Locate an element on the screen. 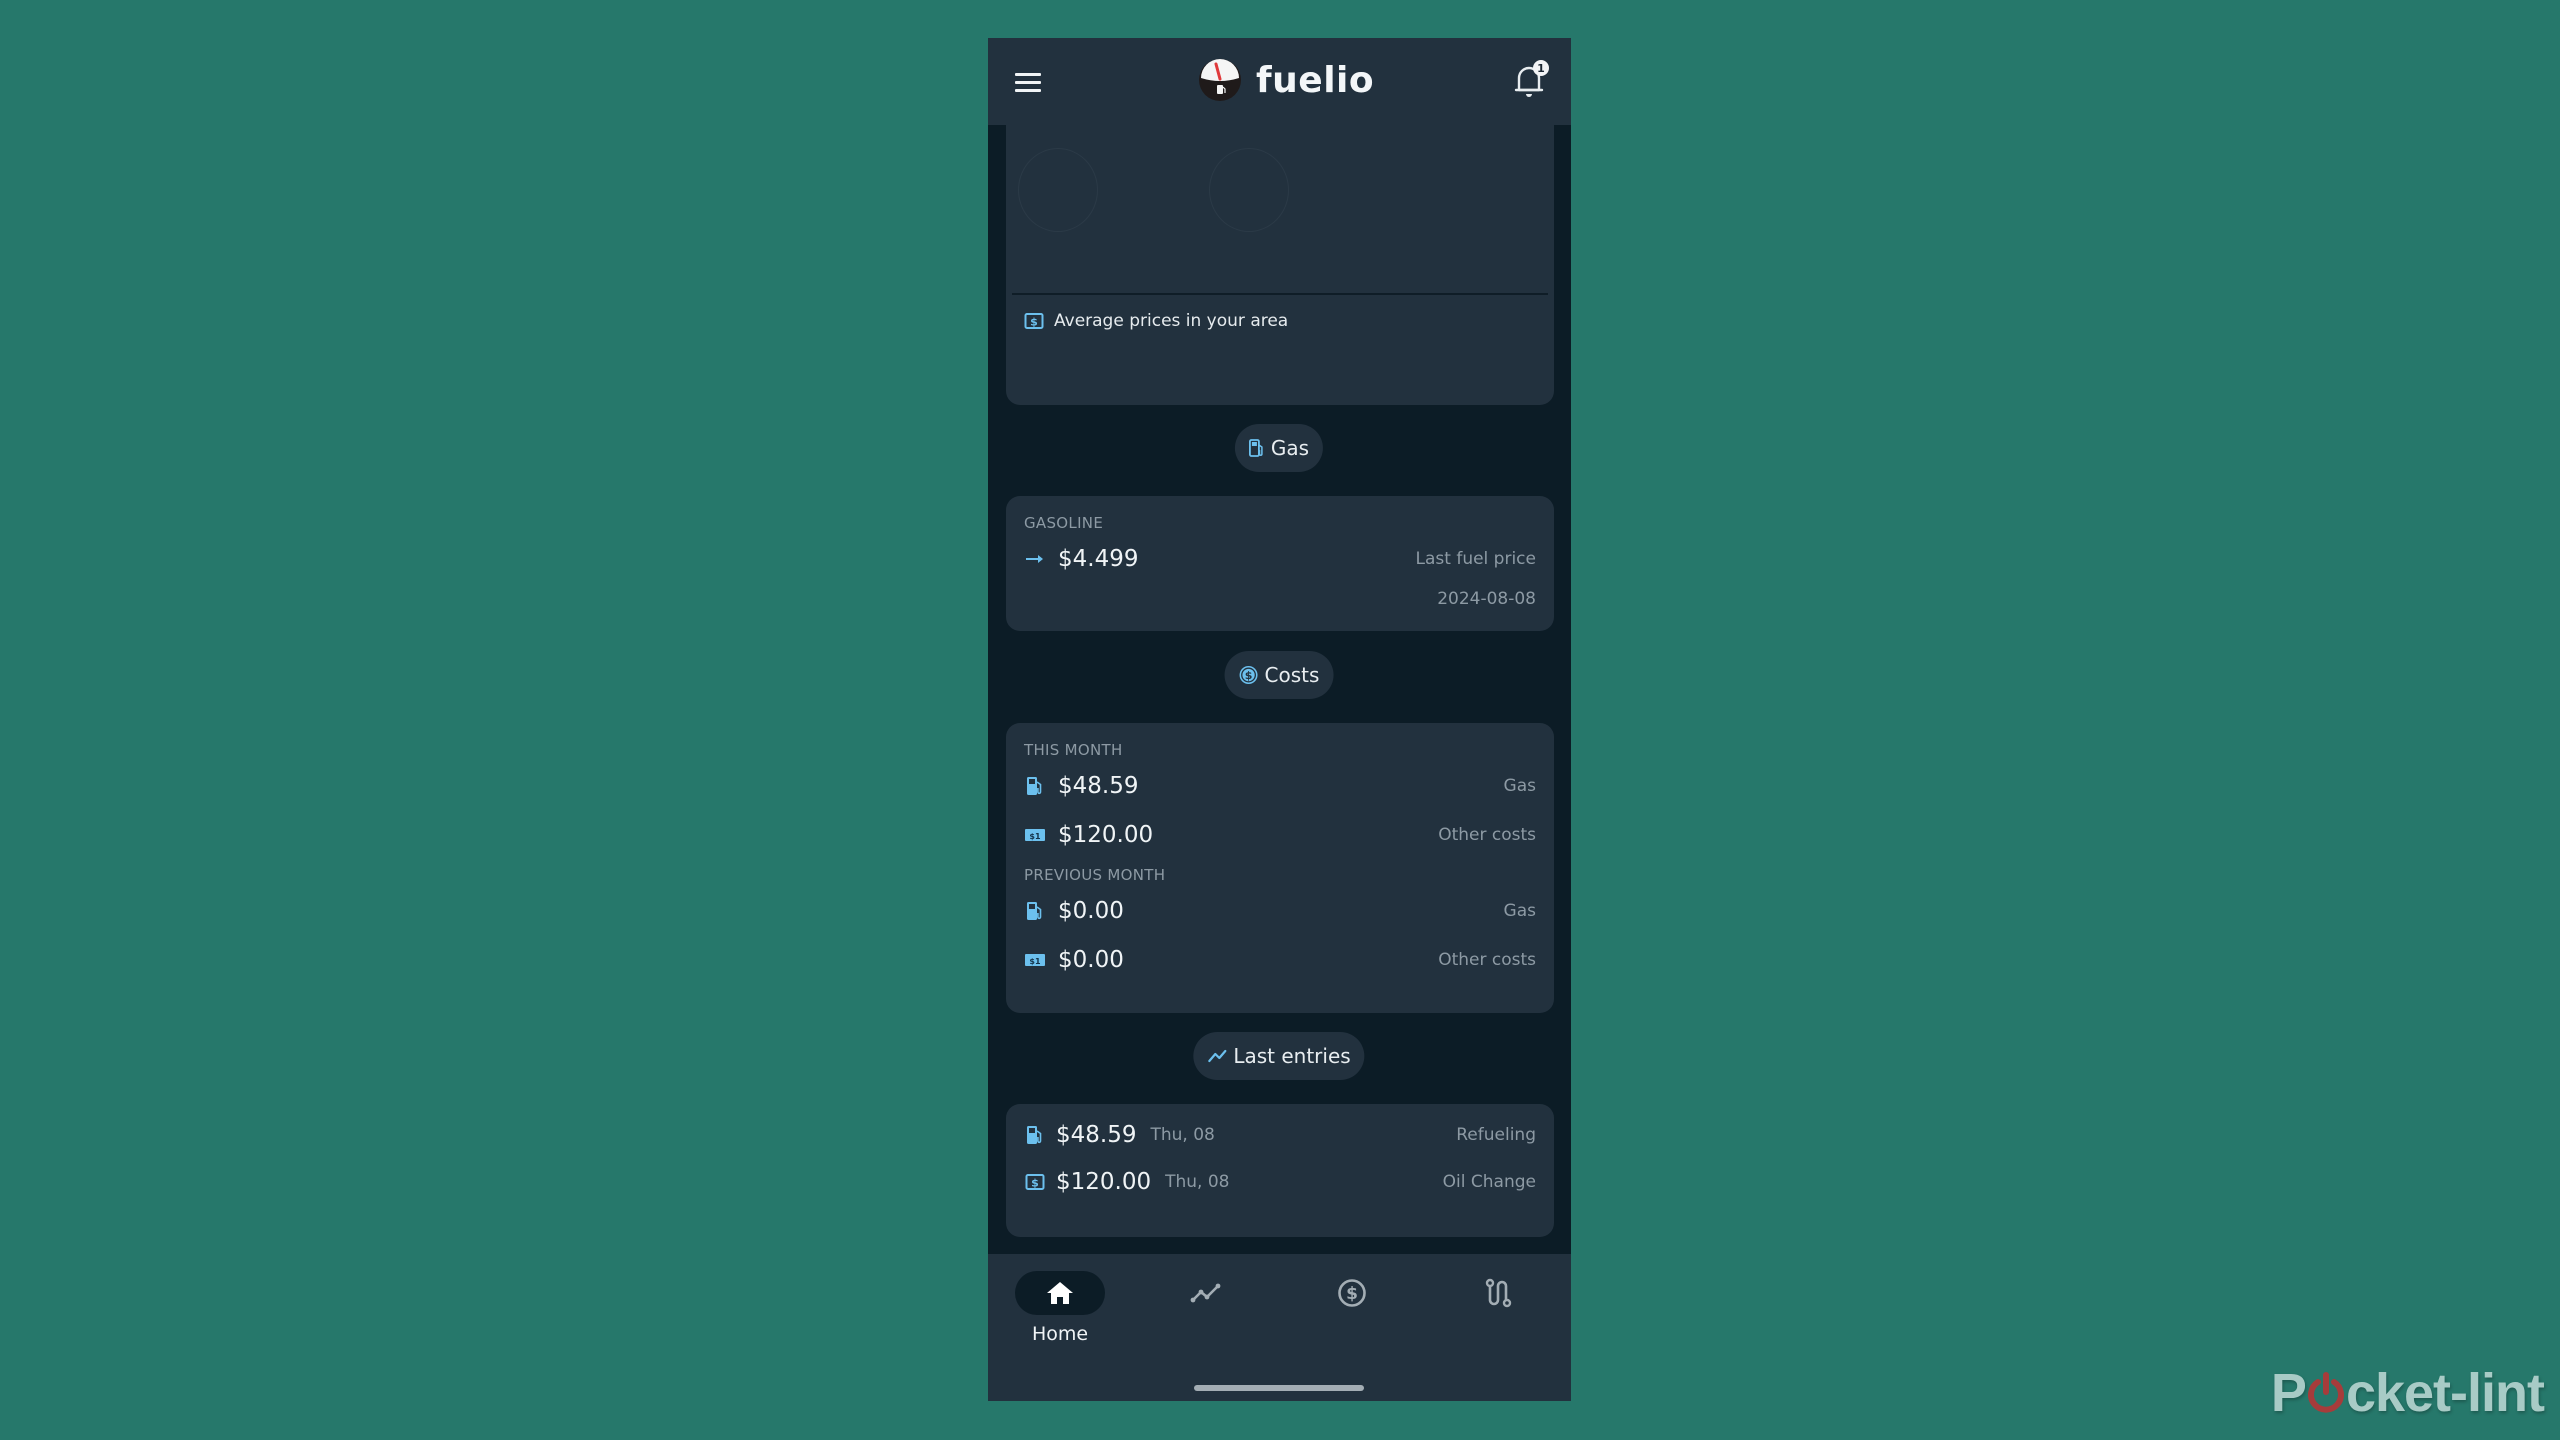 This screenshot has height=1440, width=2560. this-month-other-amount: $120.00 is located at coordinates (1106, 835).